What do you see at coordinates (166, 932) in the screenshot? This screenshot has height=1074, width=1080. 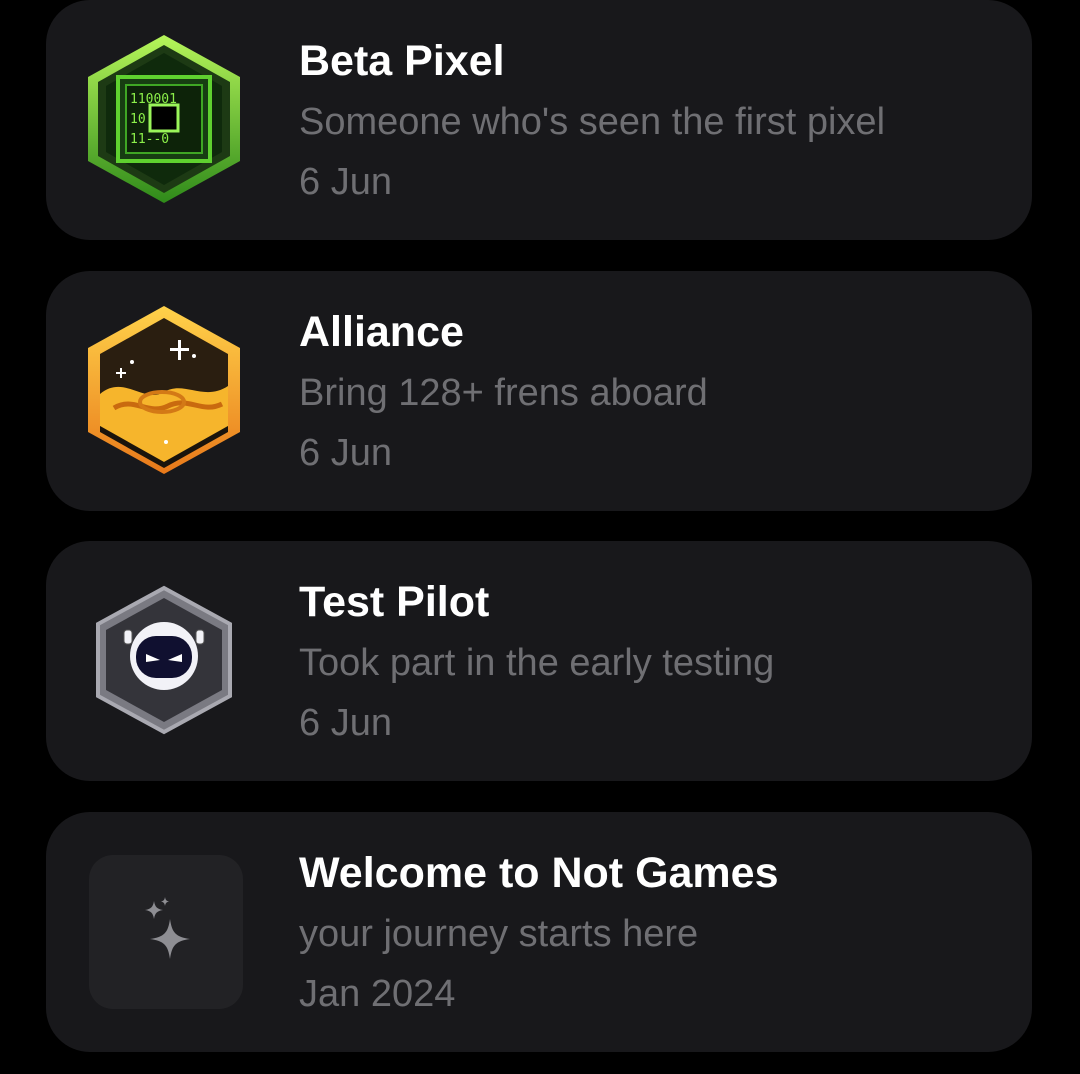 I see `sparkle-icon` at bounding box center [166, 932].